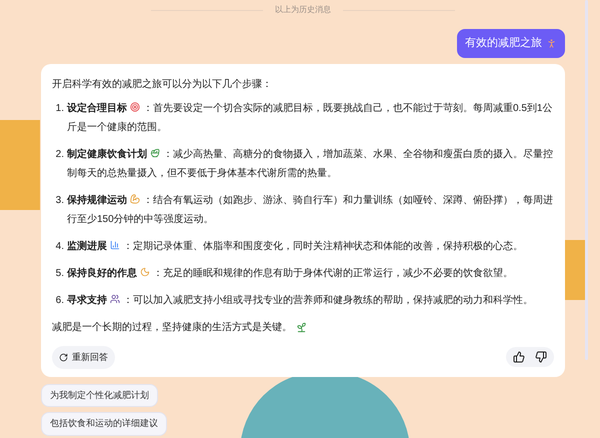 The height and width of the screenshot is (438, 600). I want to click on user-message-text: 有效的减肥之旅, so click(503, 43).